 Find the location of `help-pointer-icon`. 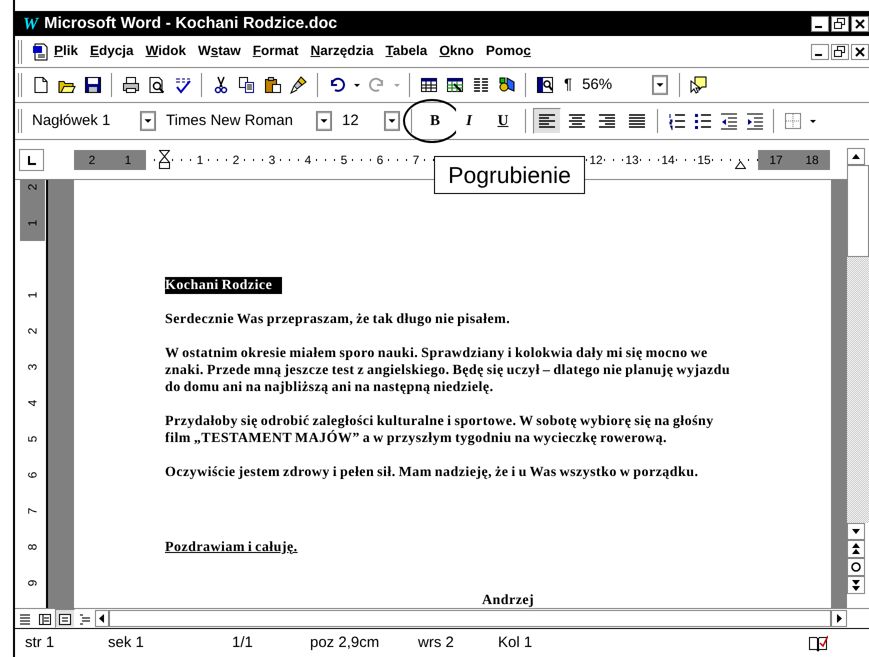

help-pointer-icon is located at coordinates (699, 85).